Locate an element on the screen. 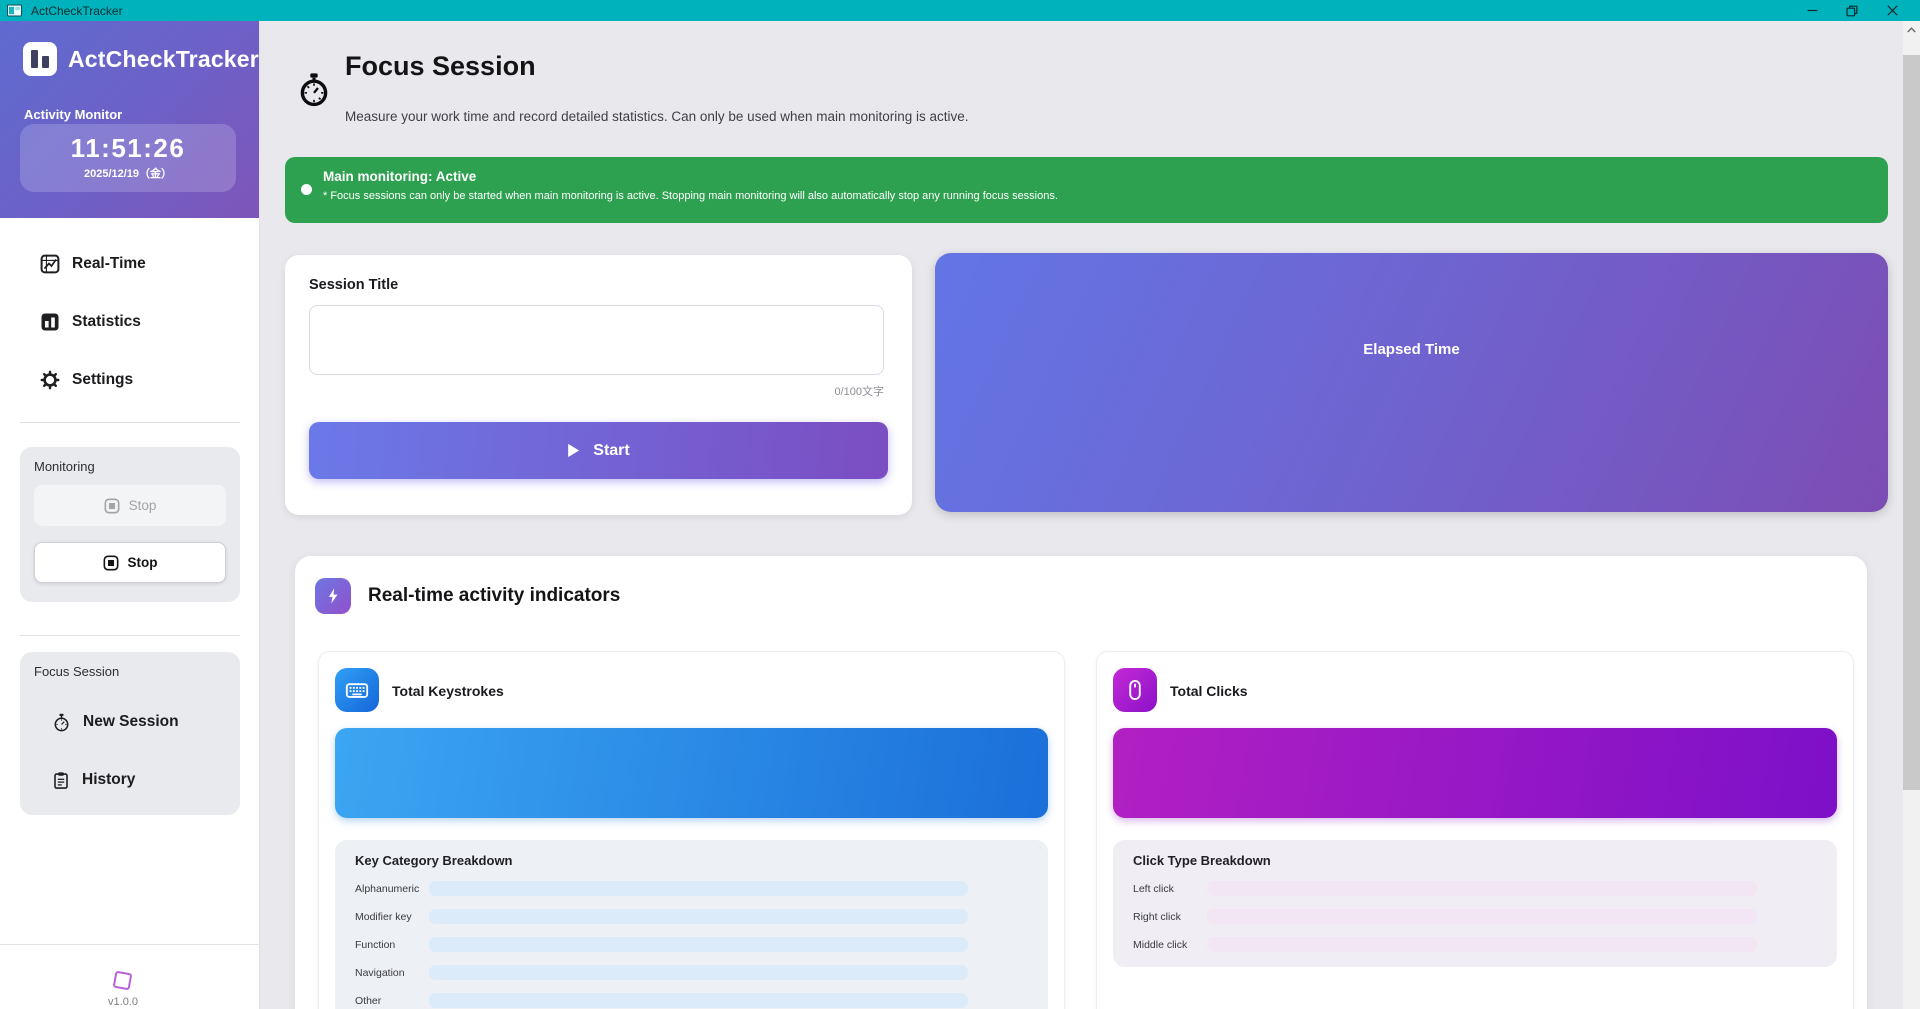 This screenshot has height=1009, width=1920. scrollbar-up-button is located at coordinates (1911, 29).